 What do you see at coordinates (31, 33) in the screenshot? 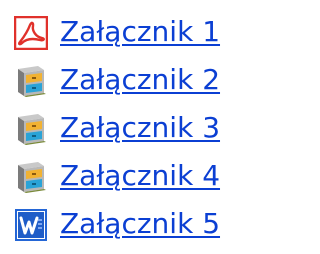
I see `pdf-icon` at bounding box center [31, 33].